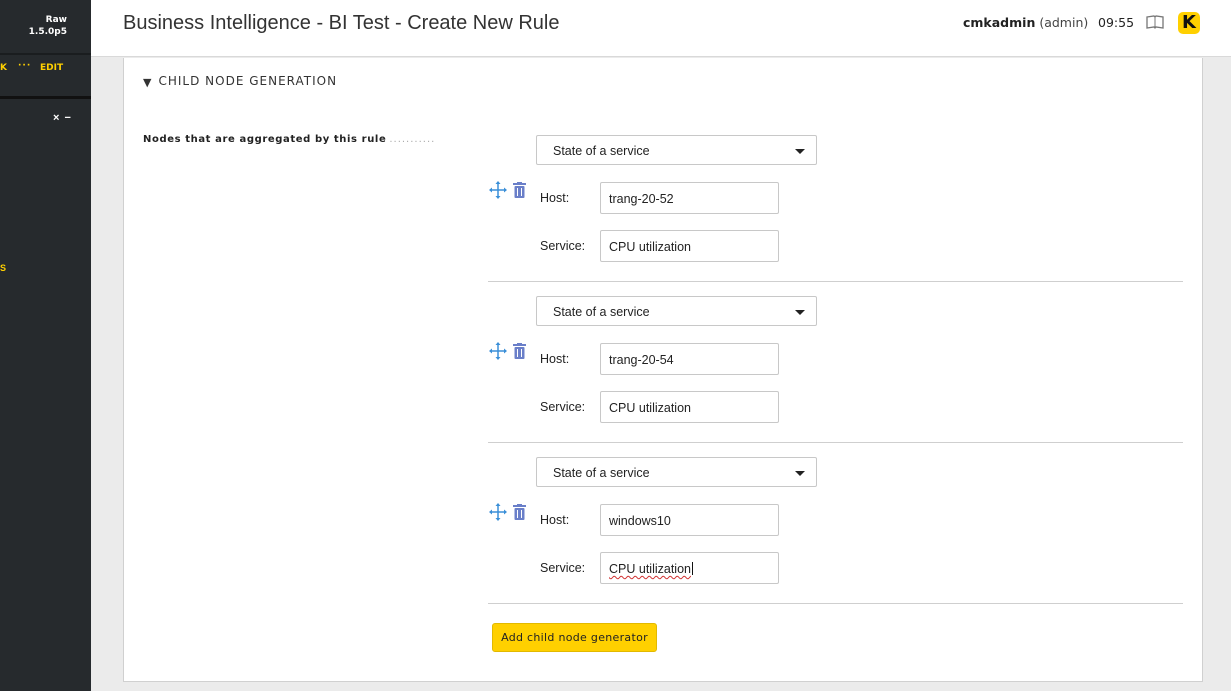  What do you see at coordinates (1064, 22) in the screenshot?
I see `user-role: (admin)` at bounding box center [1064, 22].